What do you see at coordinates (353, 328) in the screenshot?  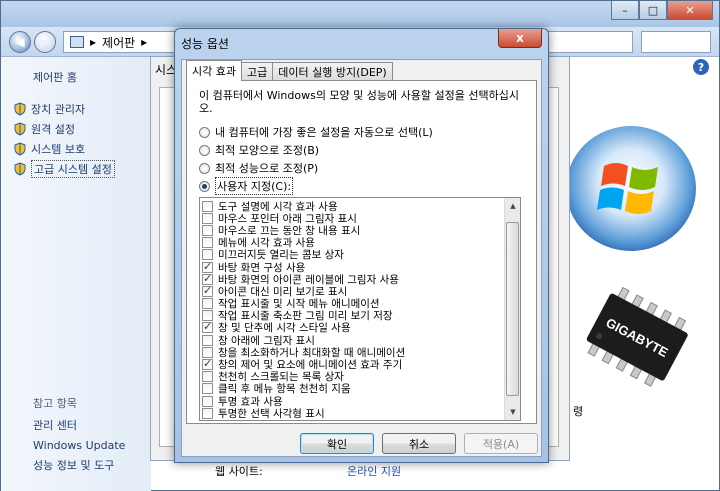 I see `visual-effect-option: 창 및 단추에 시각 스타일 사용` at bounding box center [353, 328].